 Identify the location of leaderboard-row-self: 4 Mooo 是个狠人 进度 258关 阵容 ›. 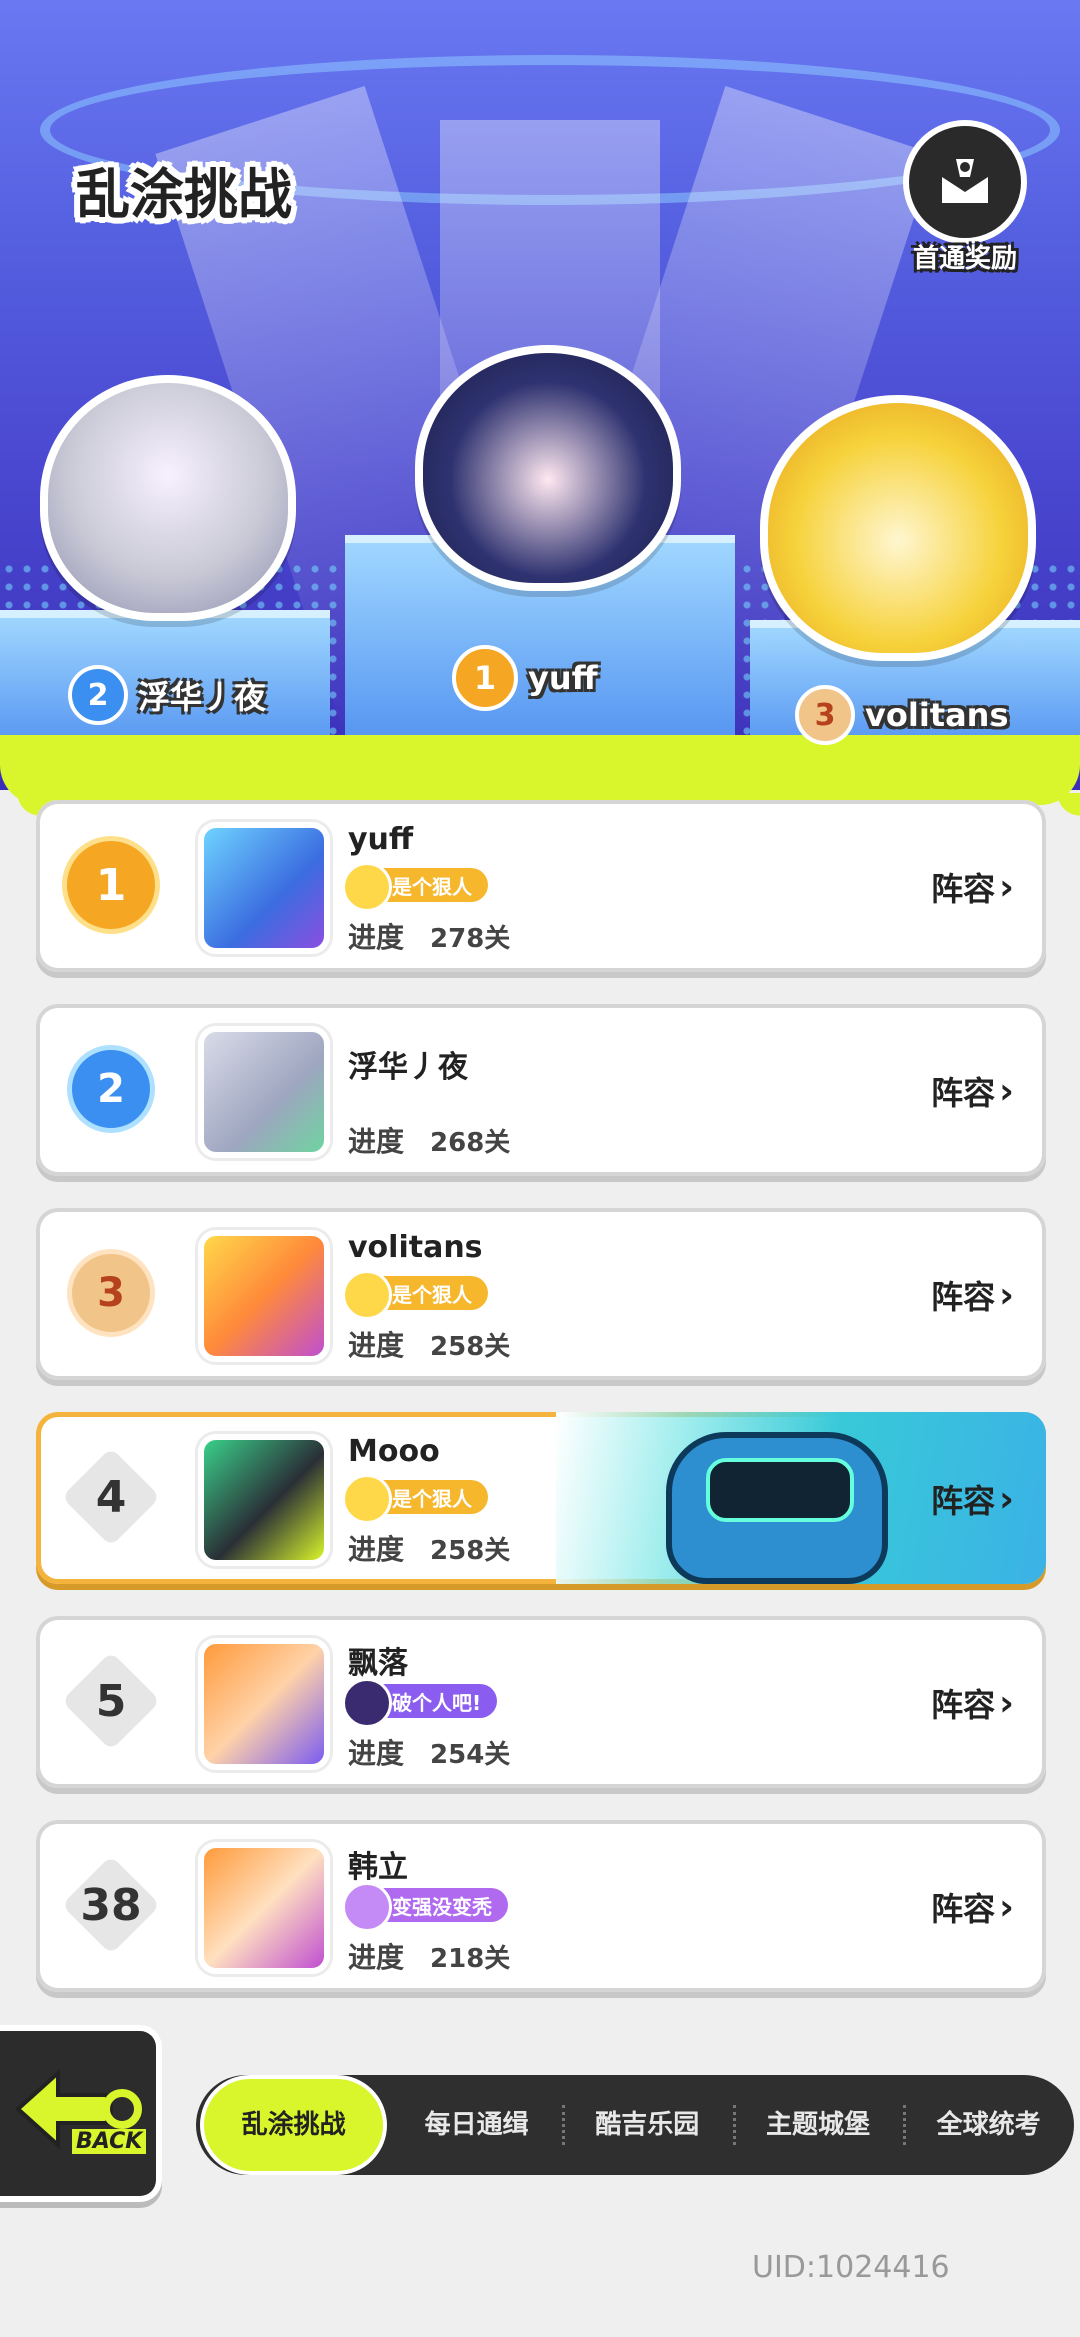
(541, 1498).